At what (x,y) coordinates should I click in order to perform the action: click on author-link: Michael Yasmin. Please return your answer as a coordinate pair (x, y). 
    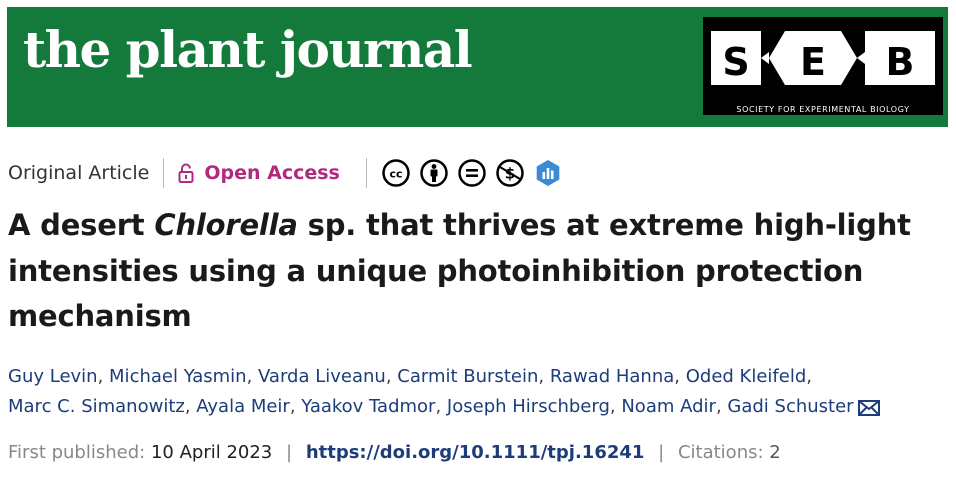
    Looking at the image, I should click on (178, 376).